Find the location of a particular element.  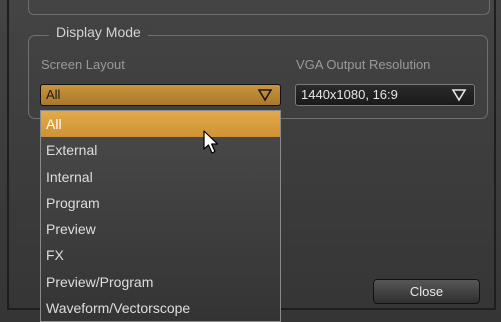

upper-groupbox is located at coordinates (259, 7).